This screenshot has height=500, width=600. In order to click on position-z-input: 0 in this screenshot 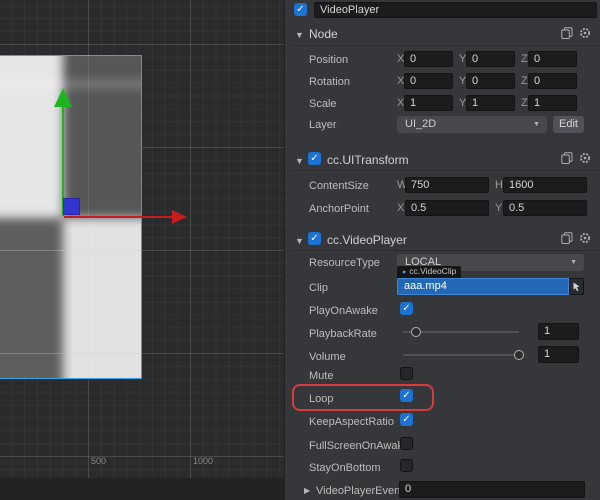, I will do `click(552, 59)`.